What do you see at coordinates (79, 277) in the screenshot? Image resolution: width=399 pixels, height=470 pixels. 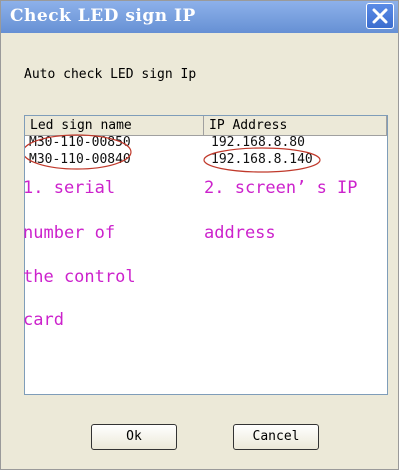 I see `annotation-serial-line-3: the control` at bounding box center [79, 277].